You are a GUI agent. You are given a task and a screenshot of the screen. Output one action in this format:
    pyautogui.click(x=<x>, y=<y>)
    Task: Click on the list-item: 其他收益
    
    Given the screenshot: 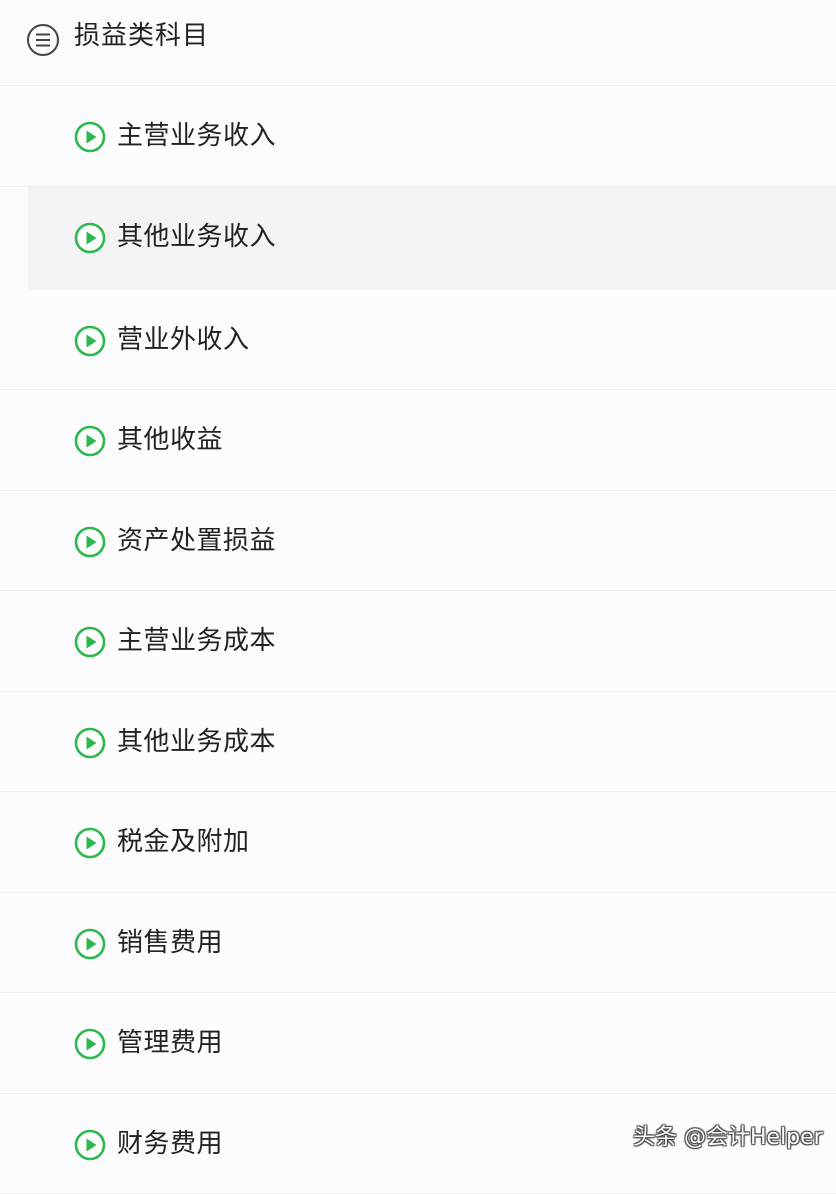 What is the action you would take?
    pyautogui.click(x=418, y=440)
    